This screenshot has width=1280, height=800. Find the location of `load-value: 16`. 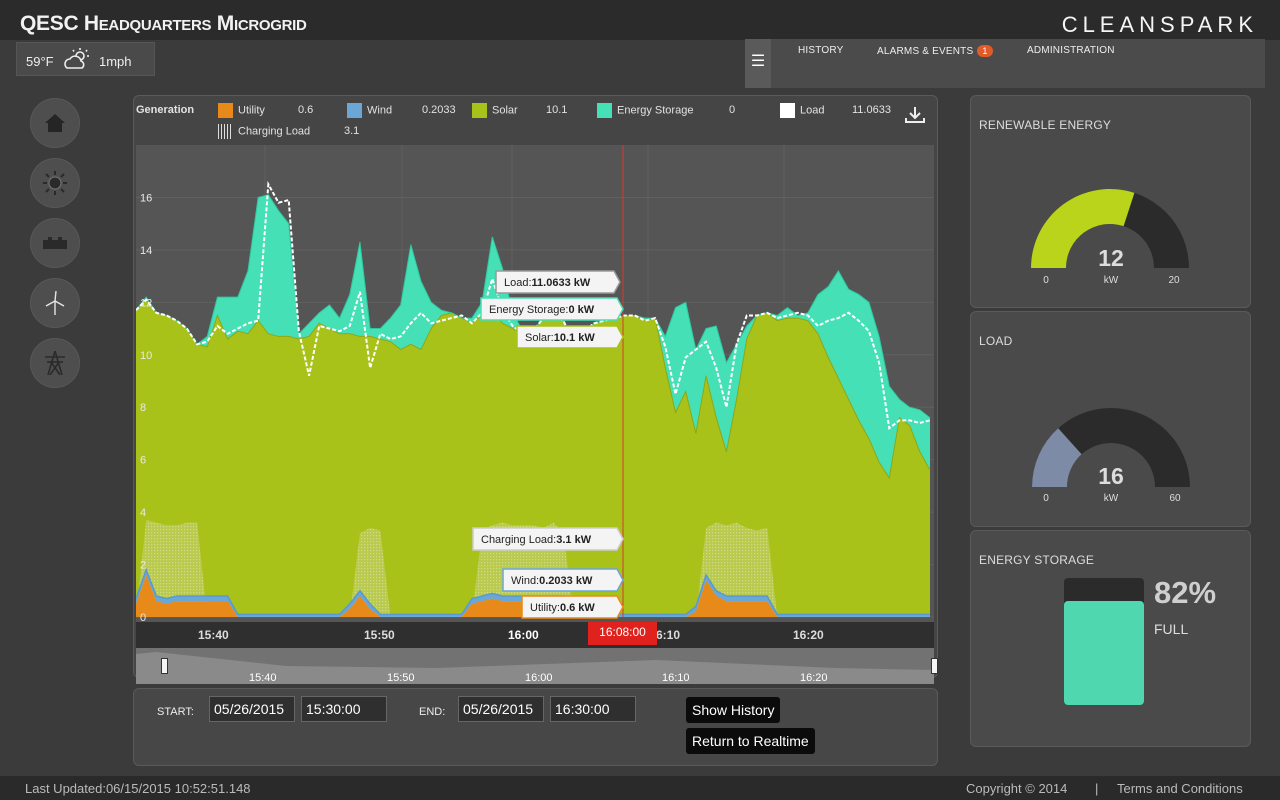

load-value: 16 is located at coordinates (1111, 476).